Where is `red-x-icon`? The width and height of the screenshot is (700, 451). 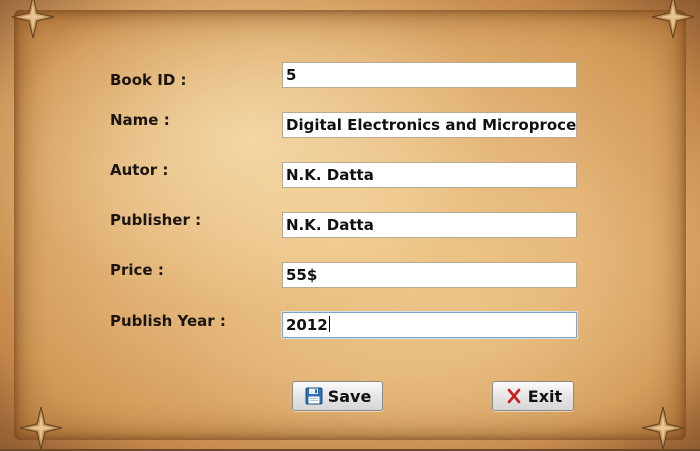
red-x-icon is located at coordinates (514, 396).